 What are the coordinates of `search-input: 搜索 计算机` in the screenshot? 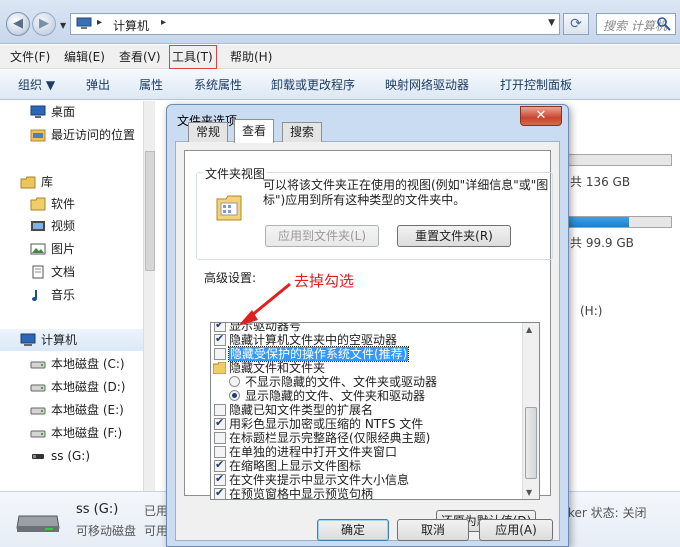 It's located at (636, 24).